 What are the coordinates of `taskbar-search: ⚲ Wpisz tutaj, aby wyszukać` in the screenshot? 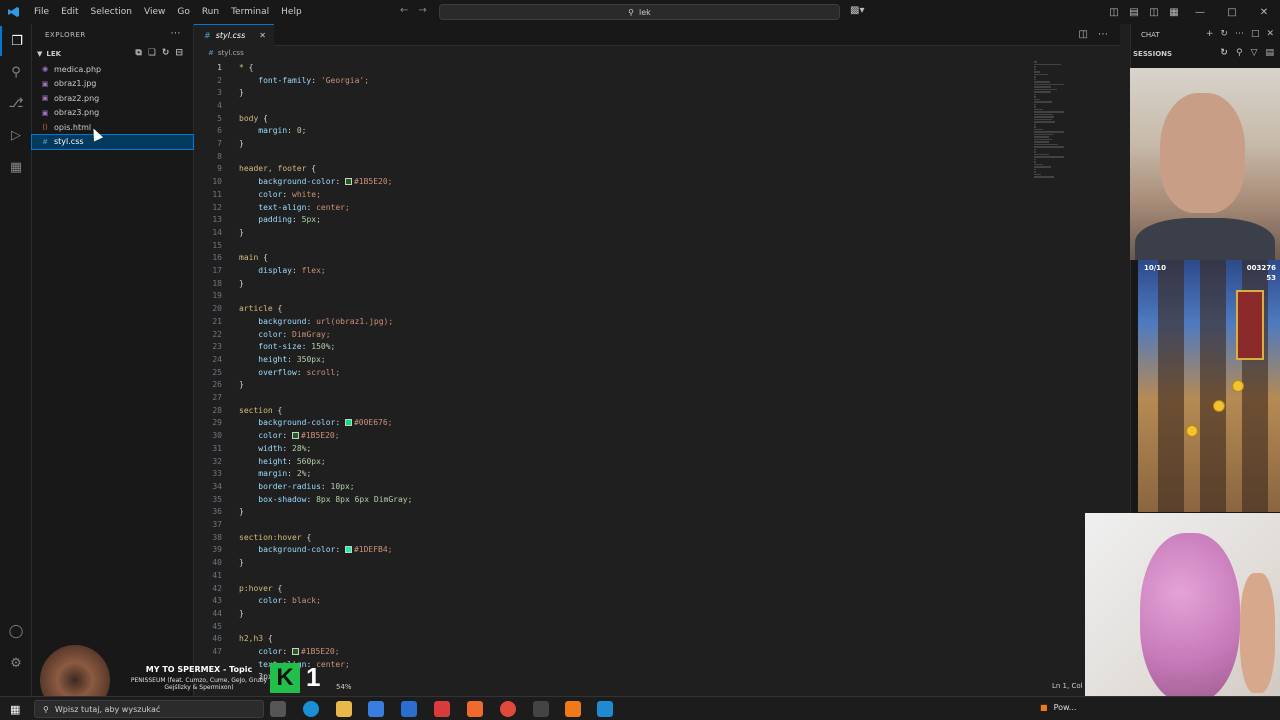 It's located at (149, 709).